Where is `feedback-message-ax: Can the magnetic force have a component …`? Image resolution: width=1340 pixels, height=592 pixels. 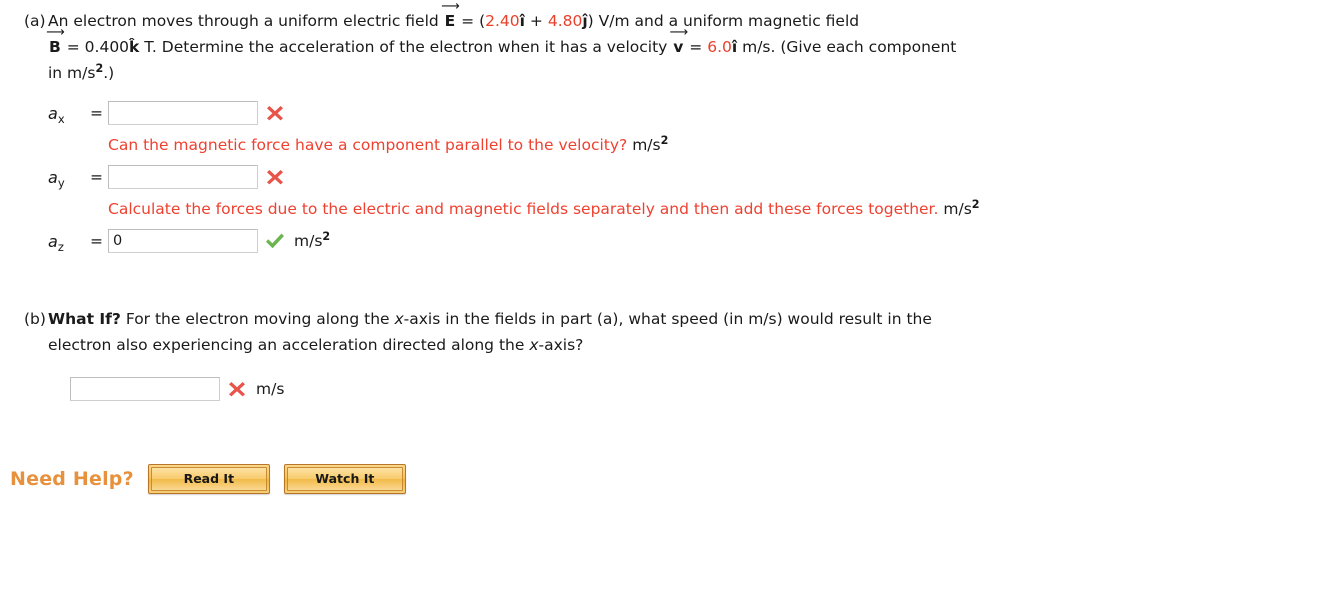
feedback-message-ax: Can the magnetic force have a component … is located at coordinates (670, 145).